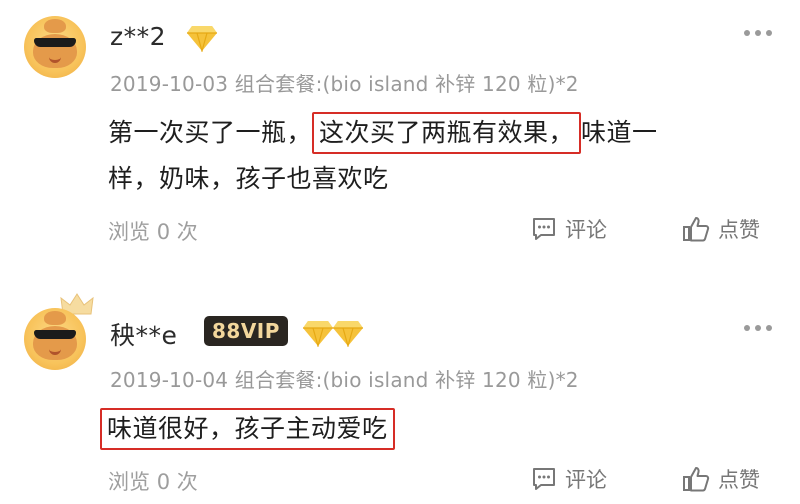  Describe the element at coordinates (447, 133) in the screenshot. I see `highlight-box: 这次买了两瓶有效果，` at that location.